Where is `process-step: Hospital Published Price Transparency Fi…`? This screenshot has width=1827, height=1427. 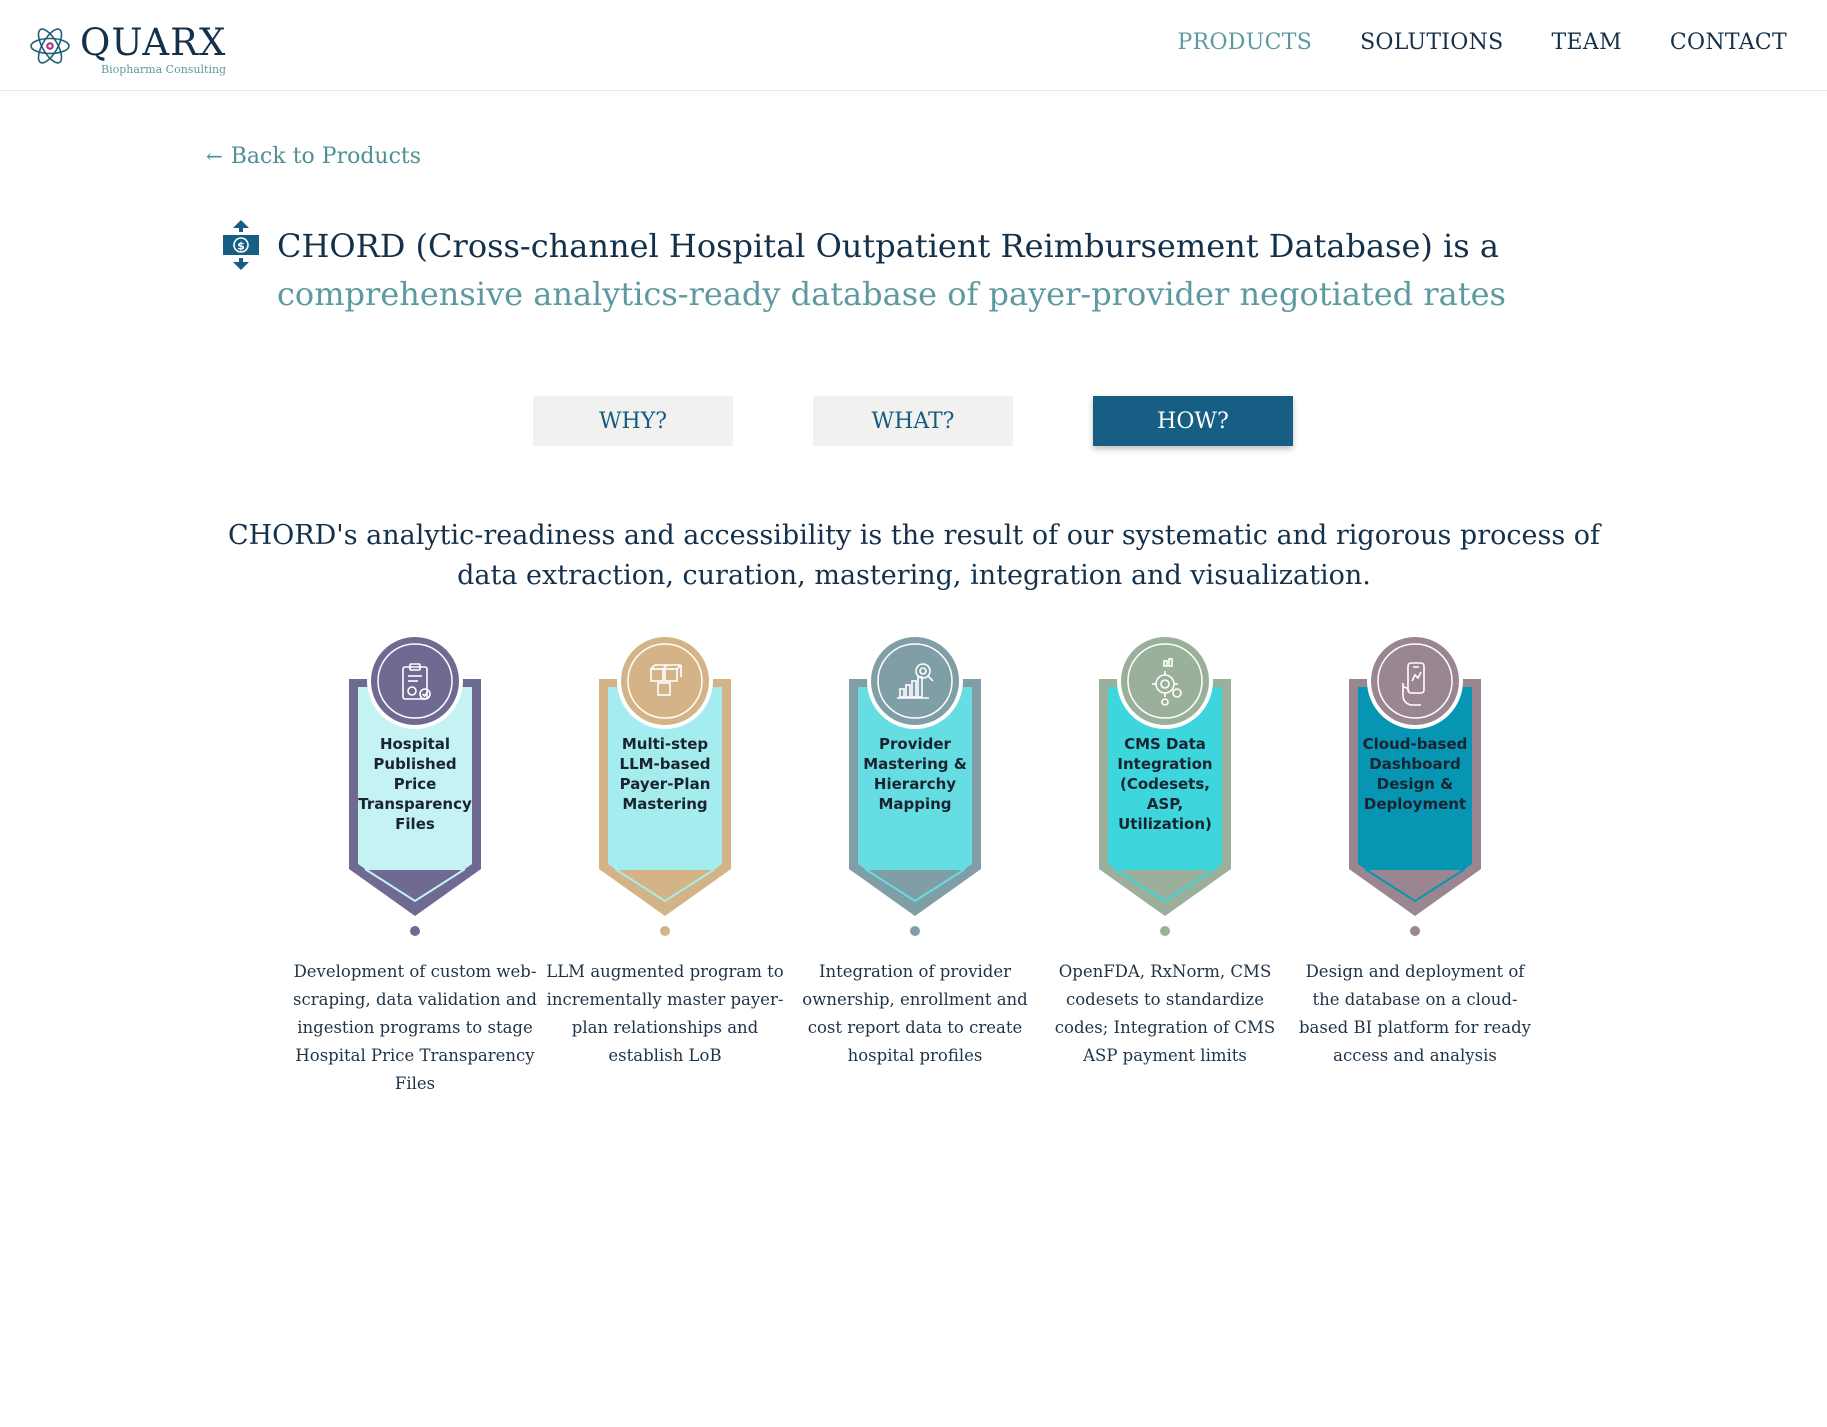 process-step: Hospital Published Price Transparency Fi… is located at coordinates (415, 873).